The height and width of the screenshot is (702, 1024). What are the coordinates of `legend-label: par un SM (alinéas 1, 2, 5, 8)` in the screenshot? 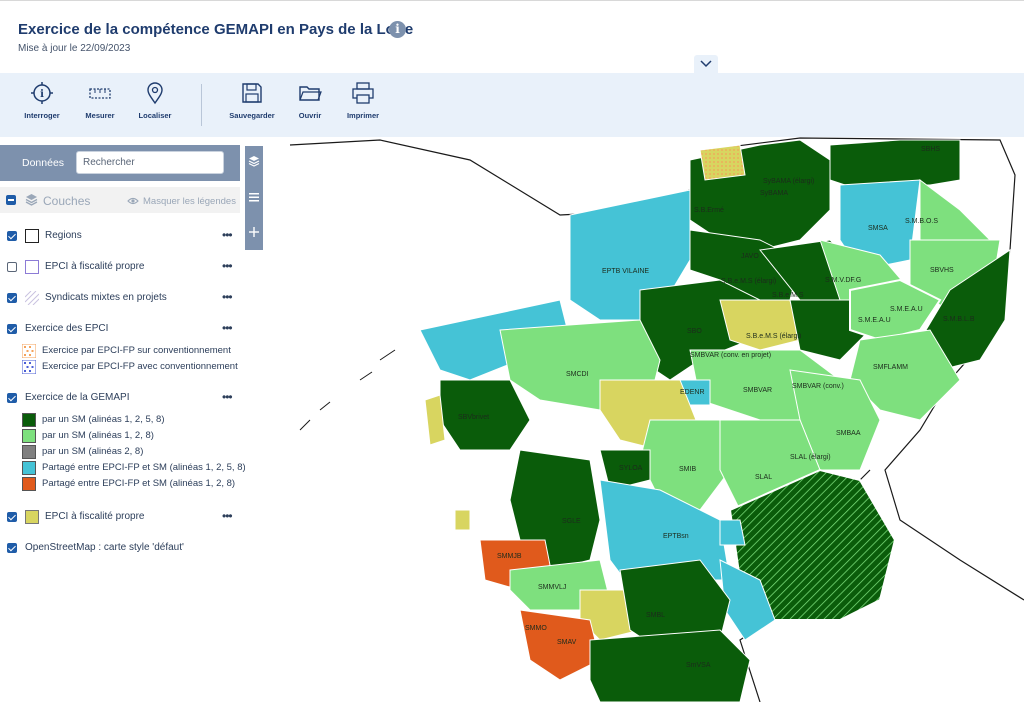 It's located at (103, 419).